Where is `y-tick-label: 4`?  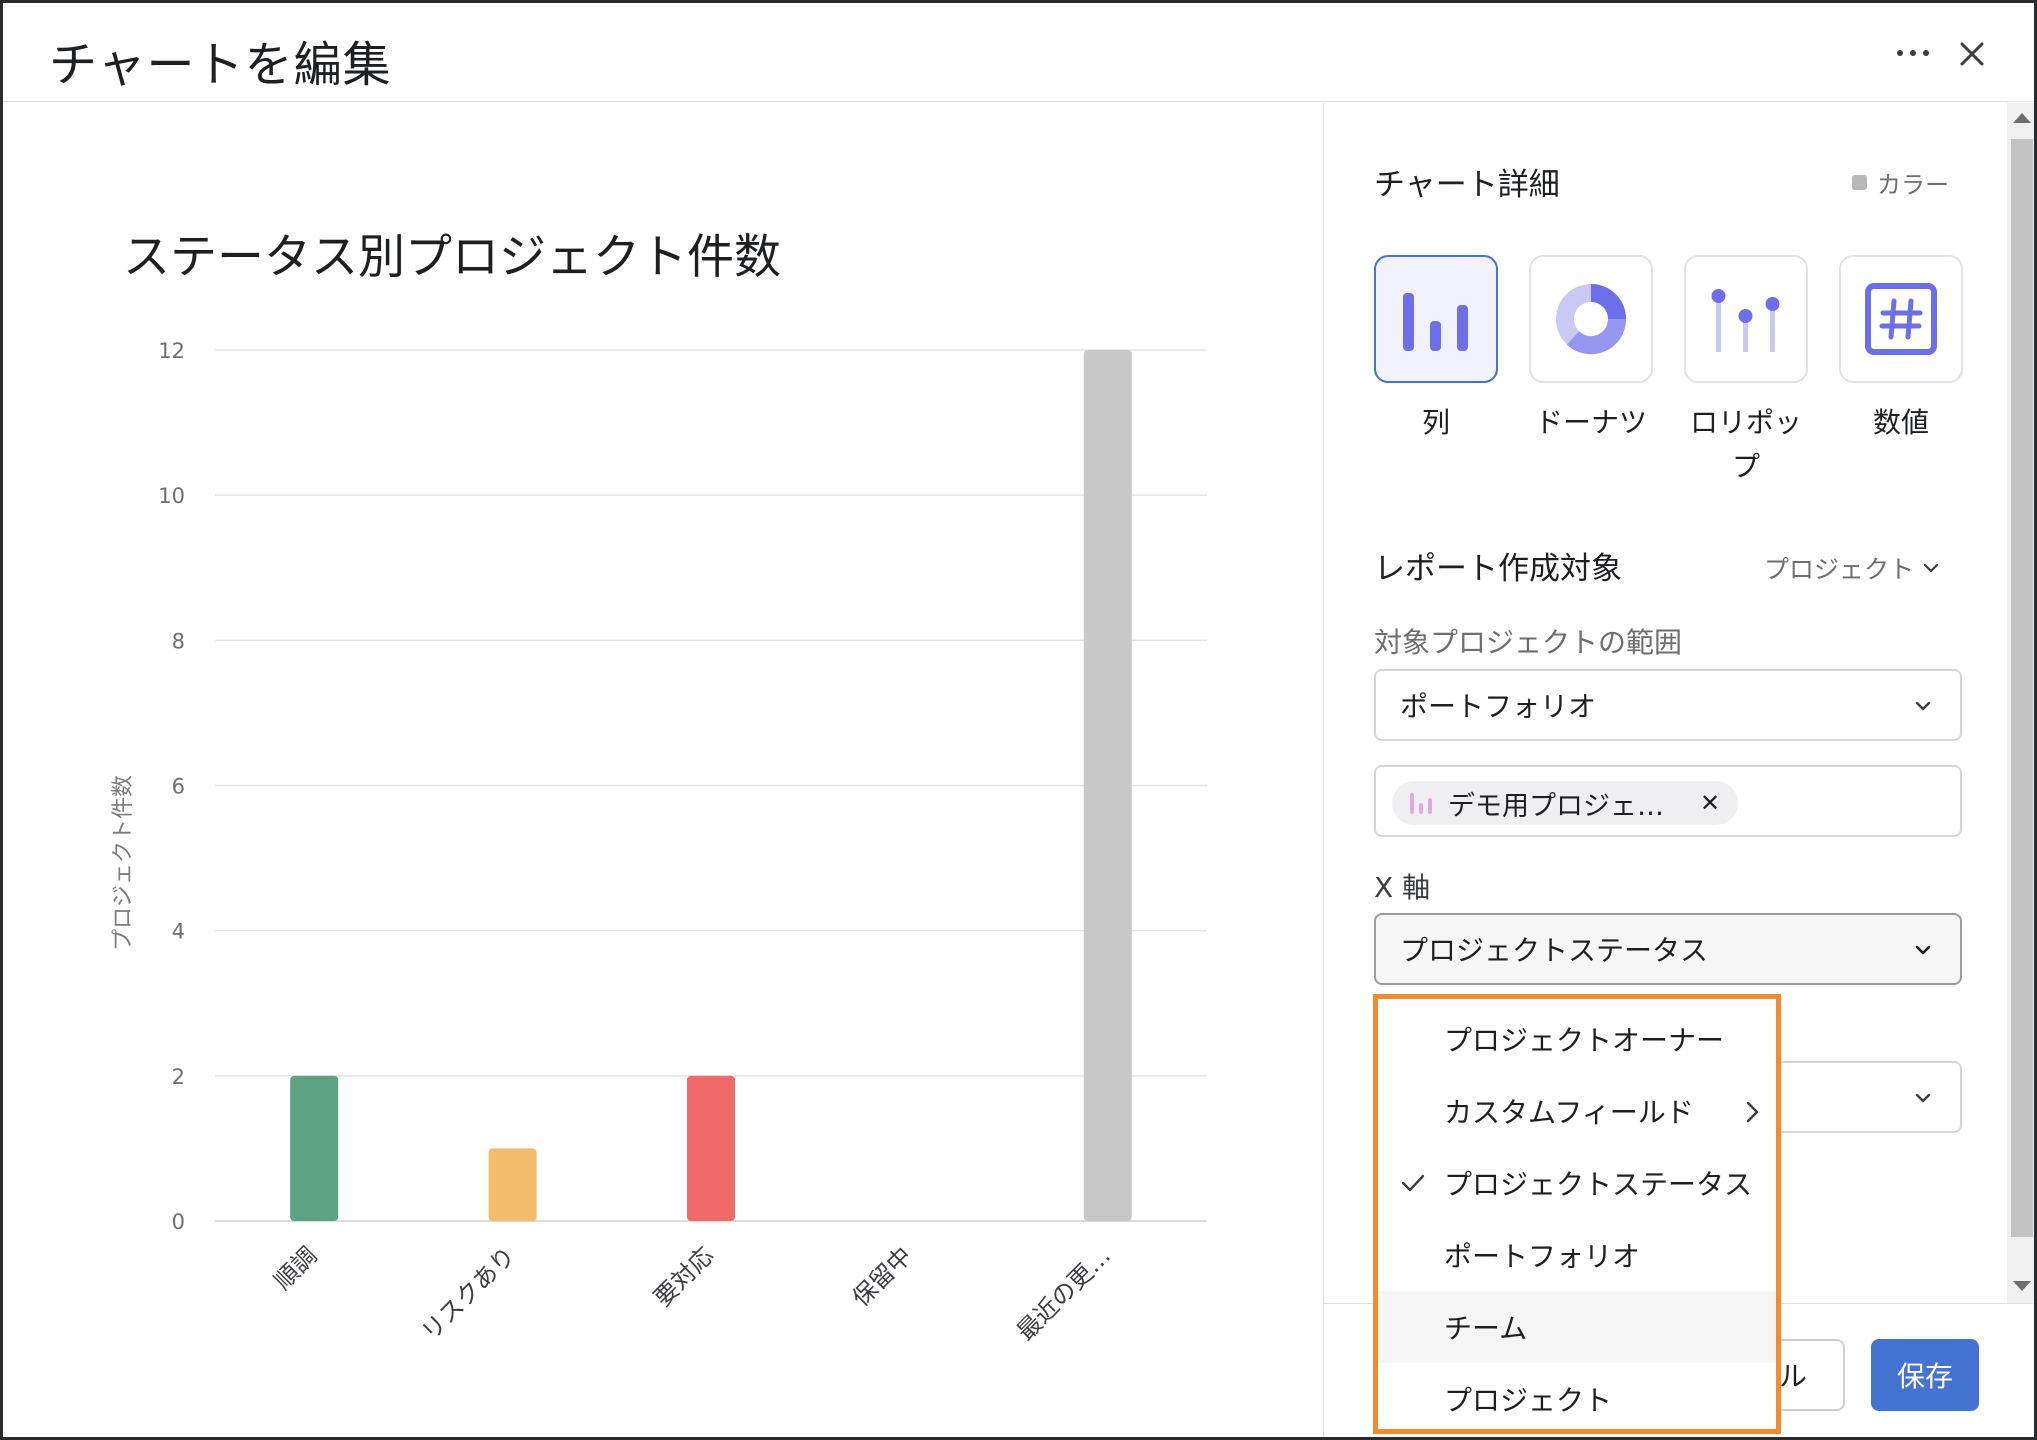
y-tick-label: 4 is located at coordinates (178, 932).